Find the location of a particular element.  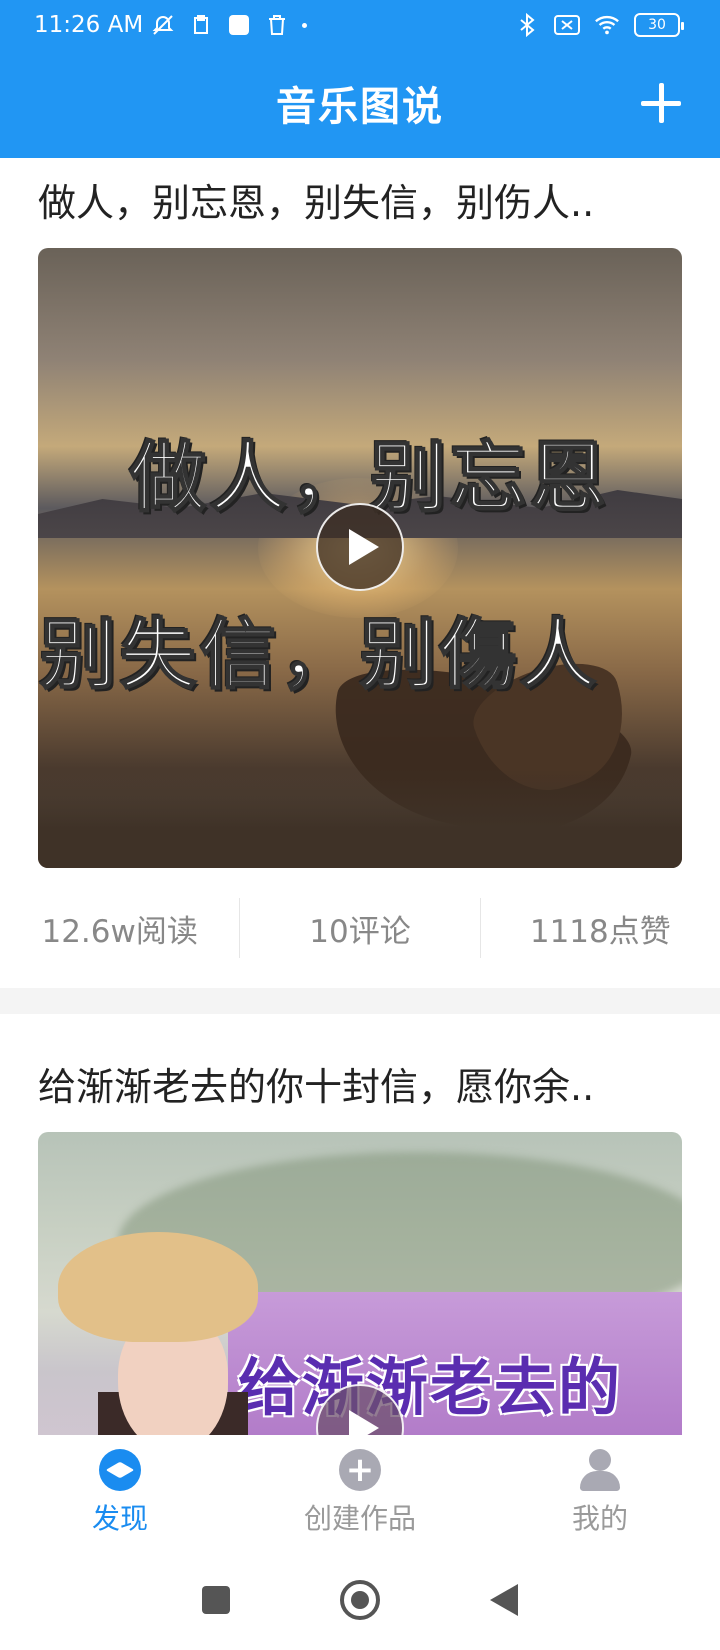

home-button is located at coordinates (360, 1600).